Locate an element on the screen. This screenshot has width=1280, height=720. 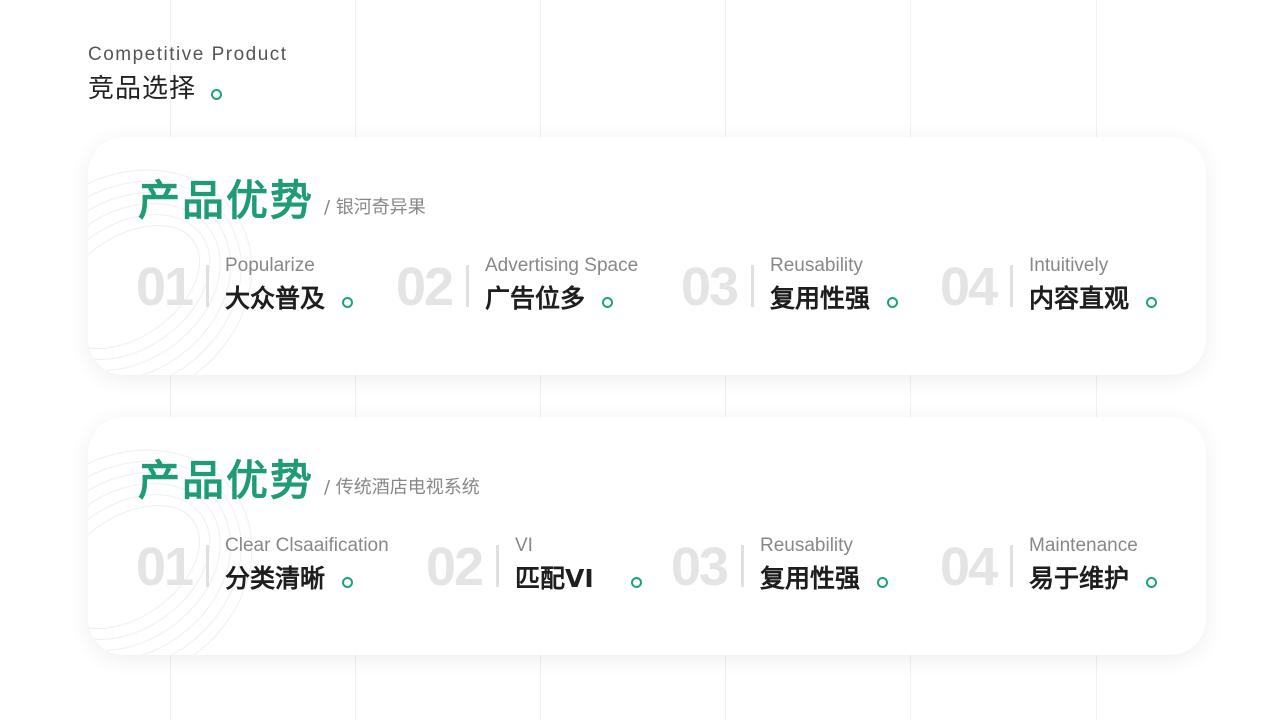
item-label-en: Clear Clsaaification is located at coordinates (307, 545).